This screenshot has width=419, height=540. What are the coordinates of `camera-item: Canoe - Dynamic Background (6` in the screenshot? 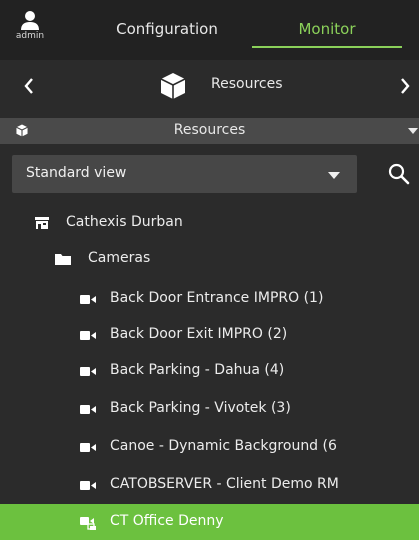 It's located at (209, 447).